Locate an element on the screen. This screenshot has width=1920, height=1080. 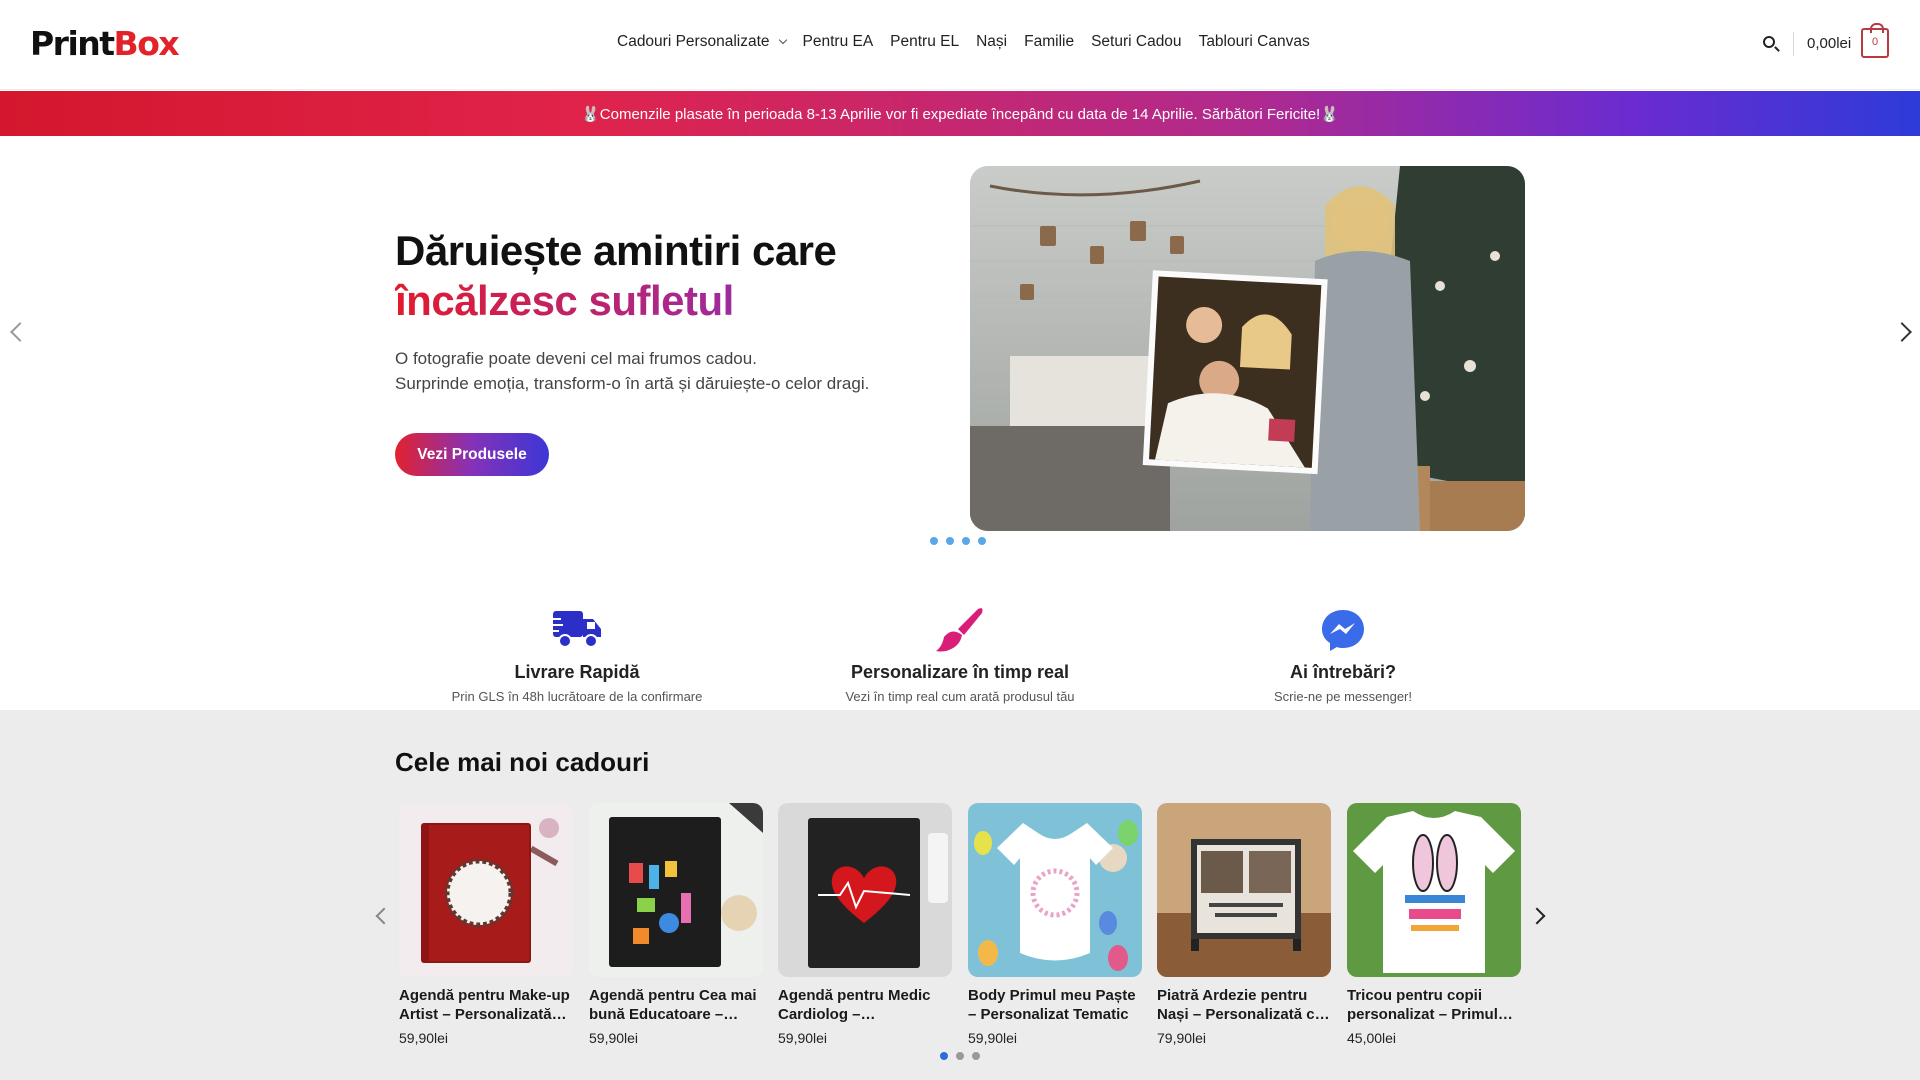
logo: PrintBox is located at coordinates (105, 44).